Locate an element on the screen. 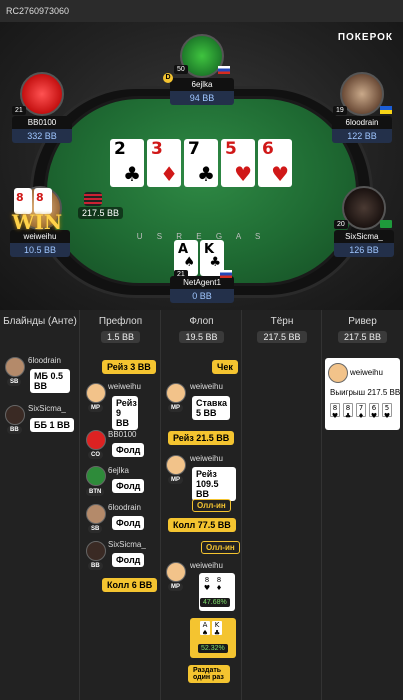 This screenshot has width=403, height=700. check-bubble: Чек is located at coordinates (225, 367).